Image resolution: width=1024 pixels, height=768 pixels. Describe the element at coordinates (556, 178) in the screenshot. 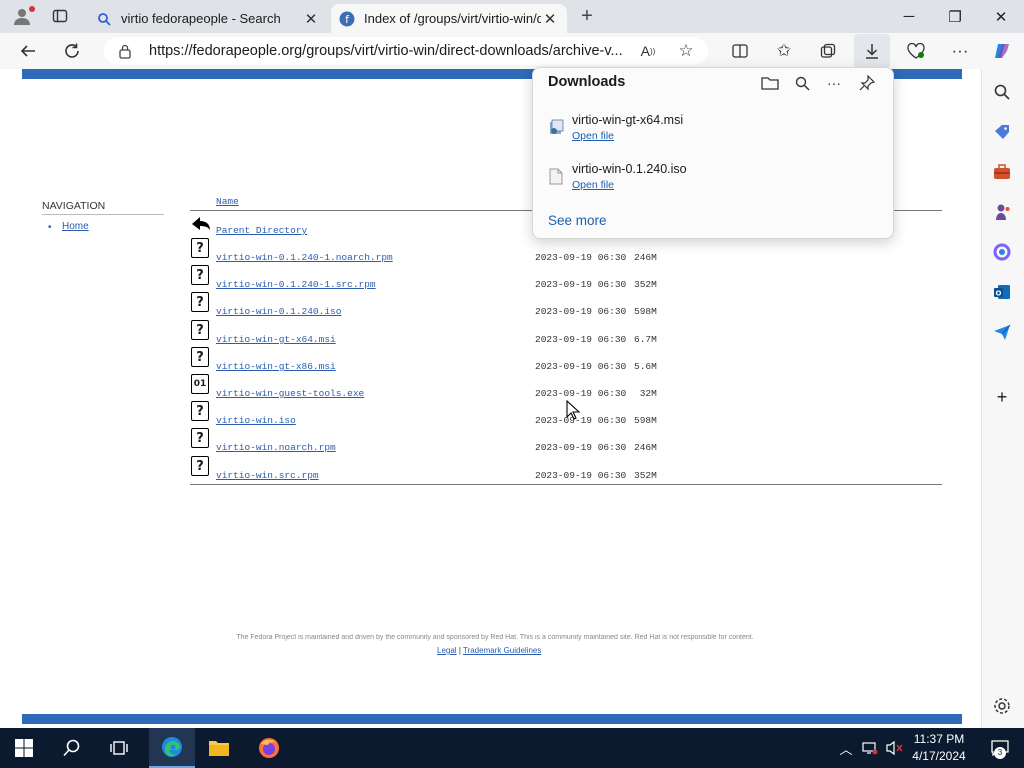

I see `iso-file-icon` at that location.